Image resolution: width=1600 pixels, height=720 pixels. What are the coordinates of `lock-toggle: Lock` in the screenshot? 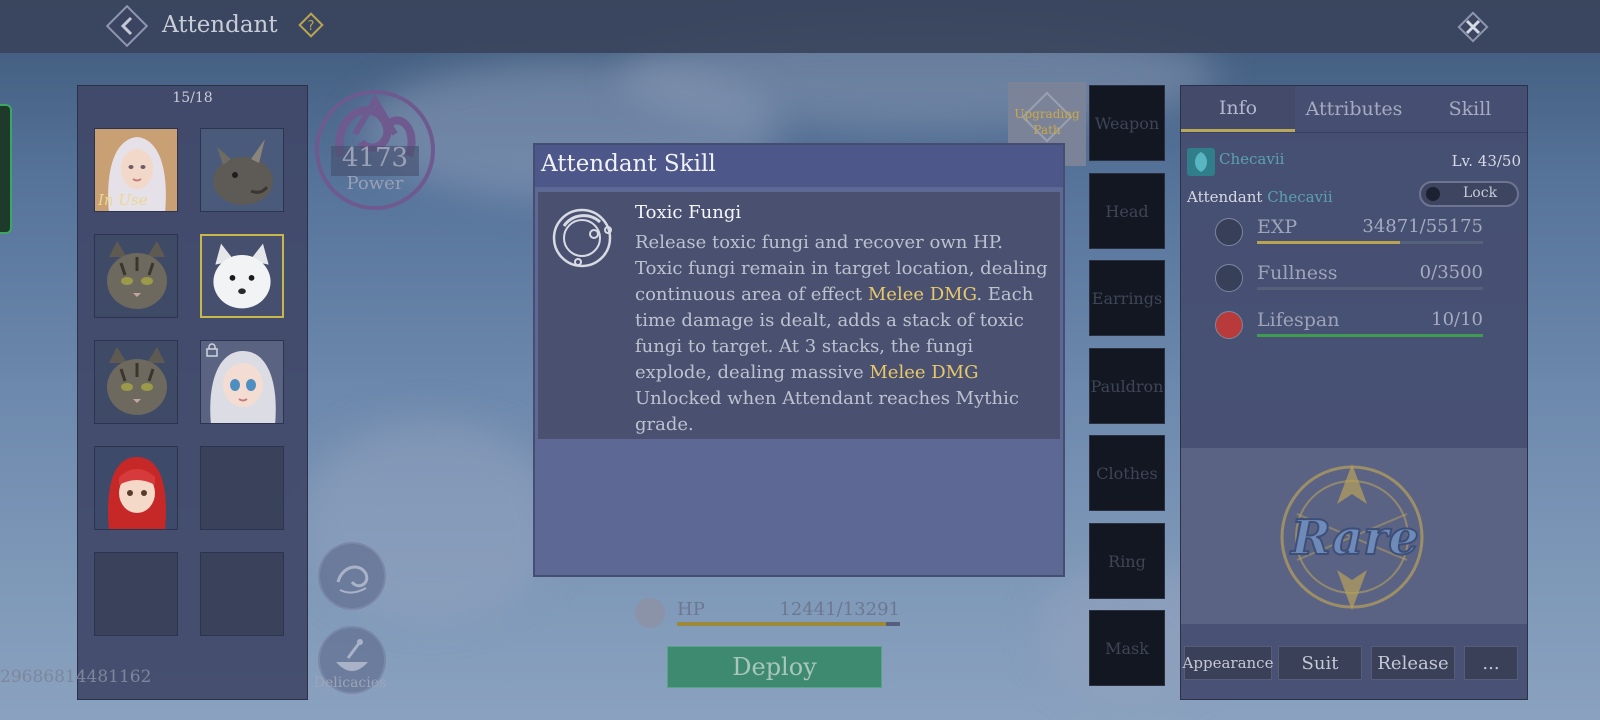 It's located at (1469, 194).